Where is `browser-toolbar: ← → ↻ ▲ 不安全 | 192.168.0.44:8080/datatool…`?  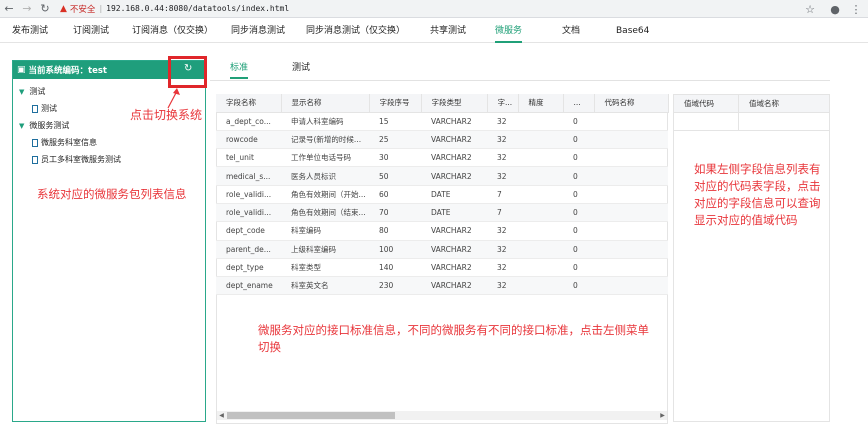
browser-toolbar: ← → ↻ ▲ 不安全 | 192.168.0.44:8080/datatool… is located at coordinates (434, 9).